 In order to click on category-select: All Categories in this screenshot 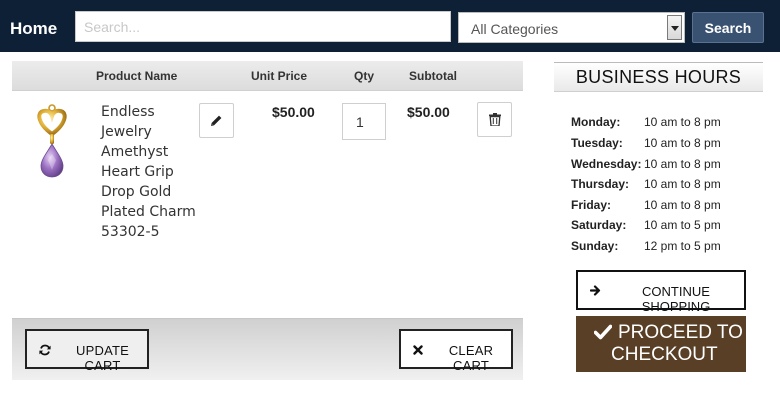, I will do `click(571, 27)`.